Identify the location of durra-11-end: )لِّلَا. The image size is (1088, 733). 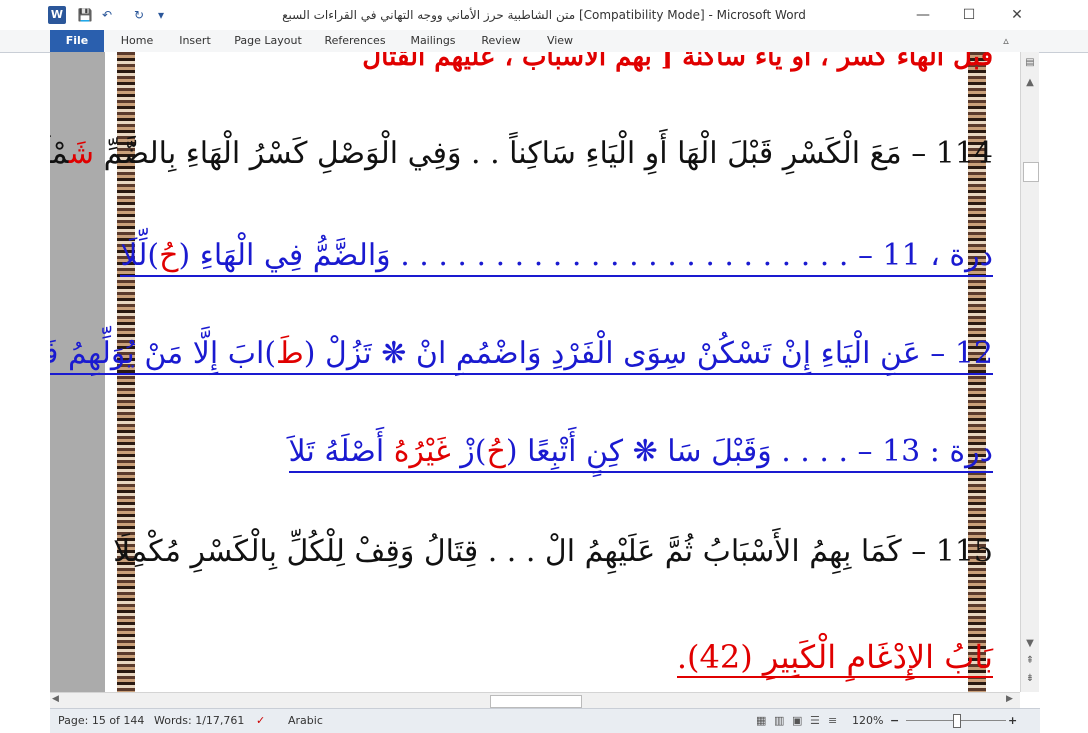
(140, 255).